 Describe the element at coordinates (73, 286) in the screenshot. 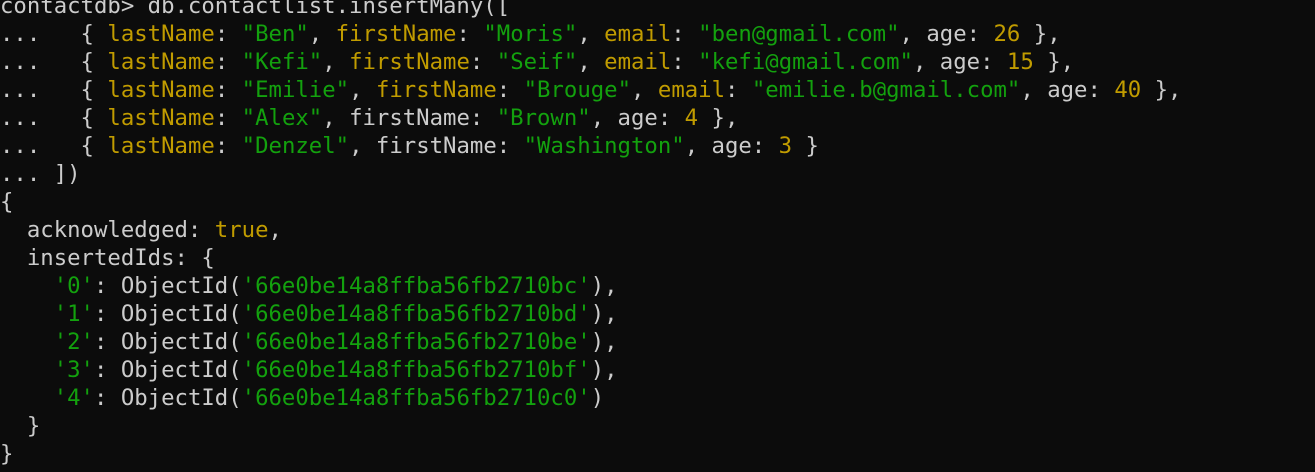

I see `string-literal: '0'` at that location.